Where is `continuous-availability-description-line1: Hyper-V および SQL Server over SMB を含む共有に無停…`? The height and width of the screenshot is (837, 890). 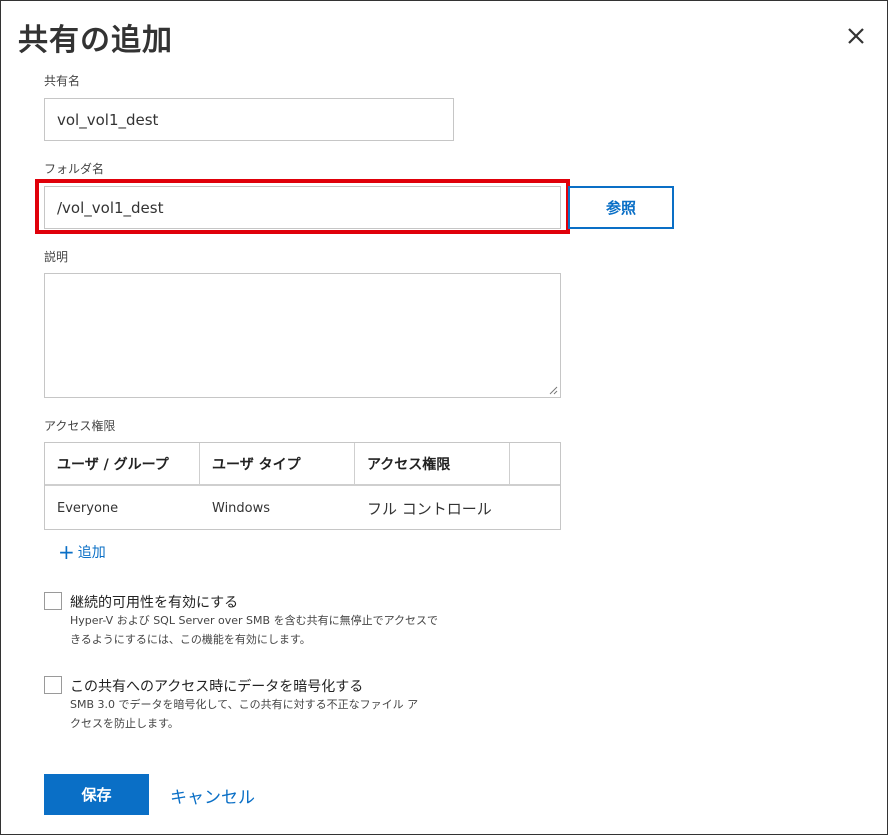
continuous-availability-description-line1: Hyper-V および SQL Server over SMB を含む共有に無停… is located at coordinates (254, 620).